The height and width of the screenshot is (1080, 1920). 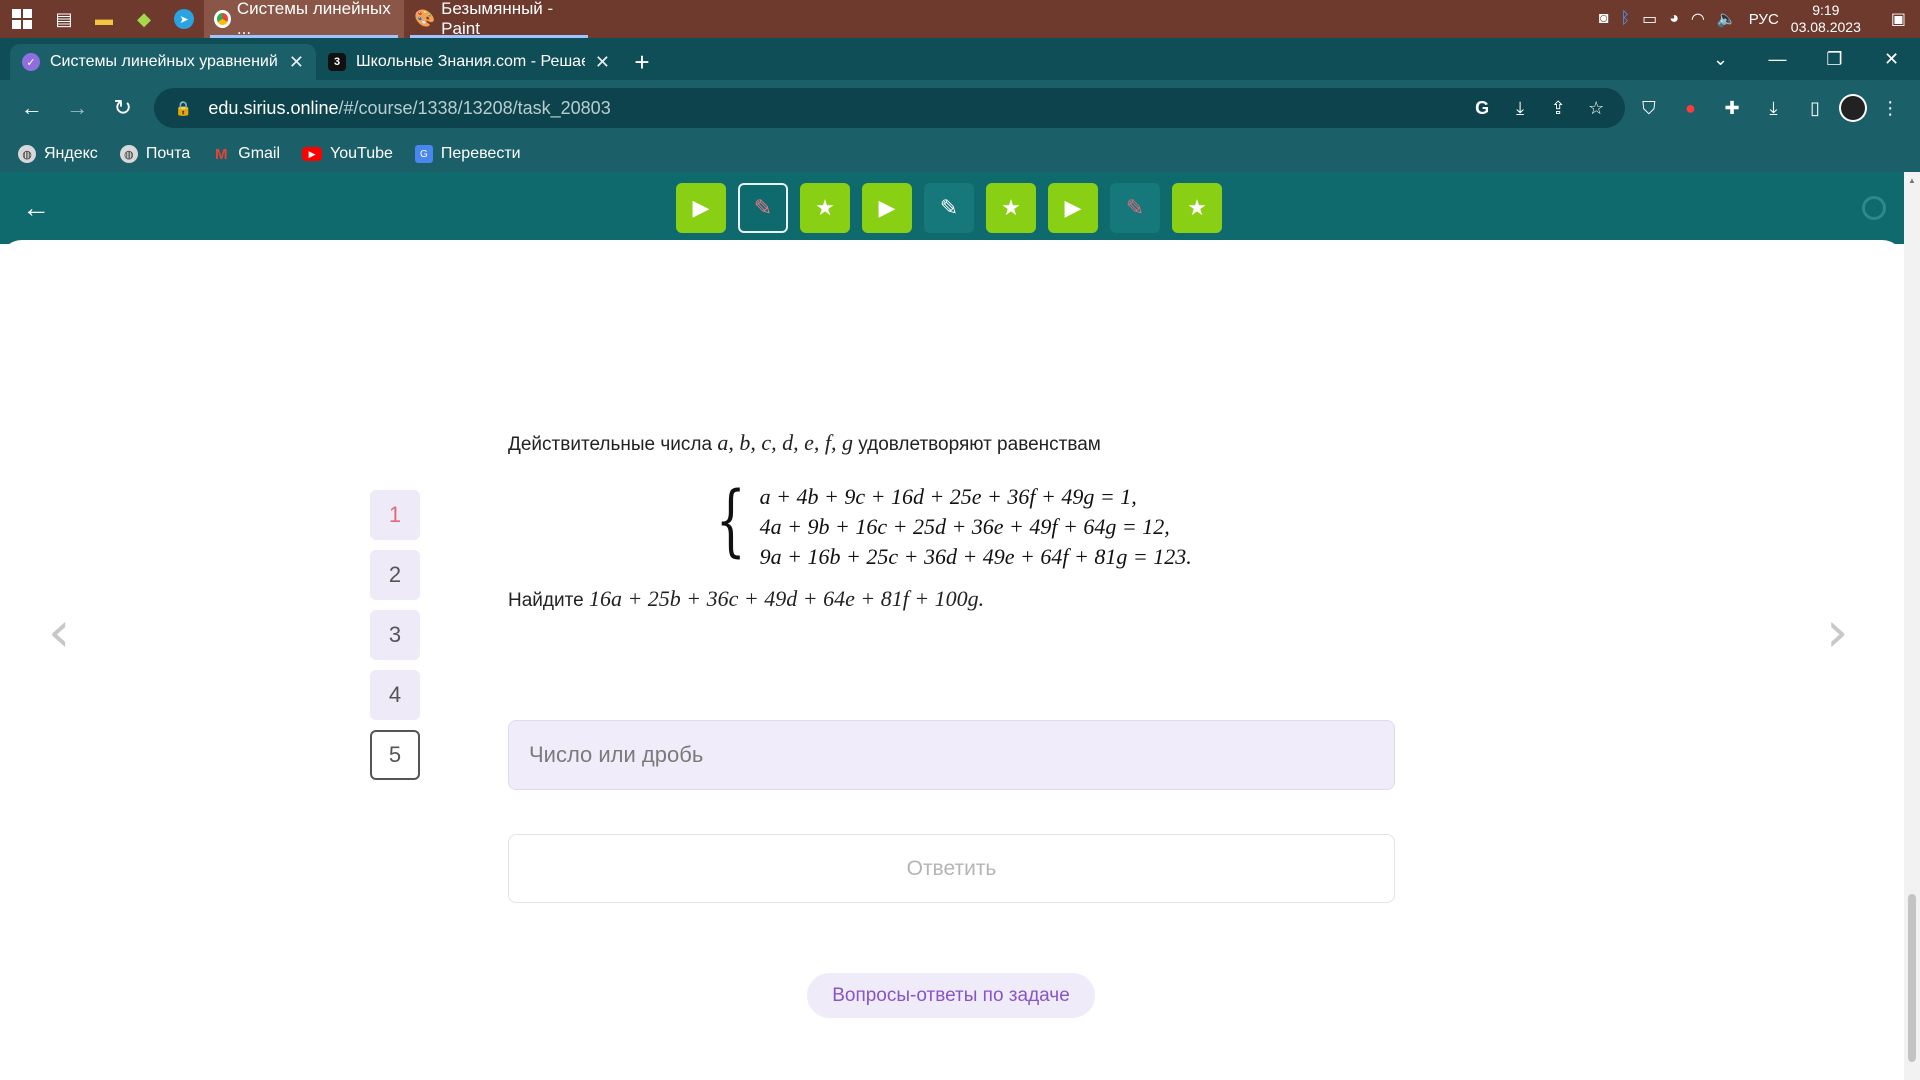 I want to click on task-view-icon: ▤, so click(x=64, y=19).